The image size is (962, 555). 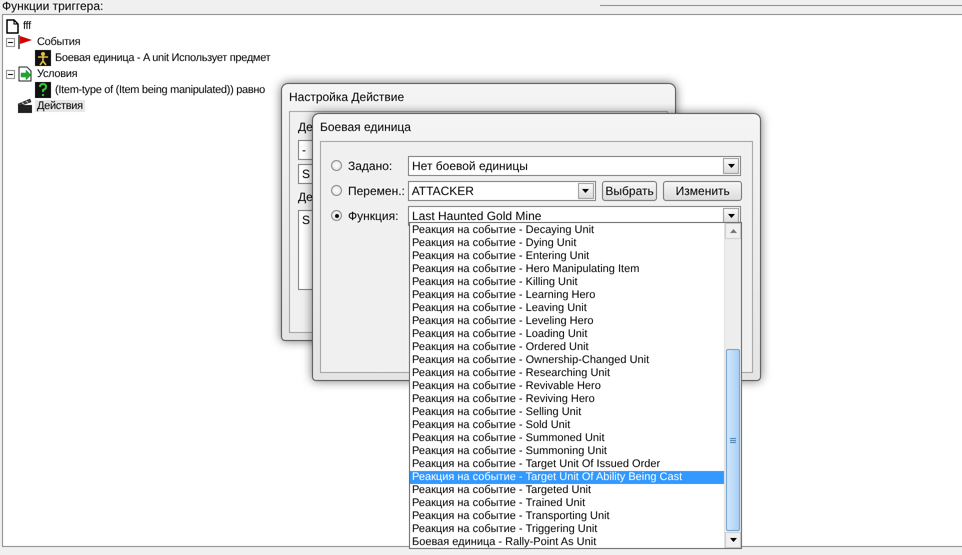 I want to click on list-item: Реакция на событие - Leaving Unit, so click(x=567, y=308).